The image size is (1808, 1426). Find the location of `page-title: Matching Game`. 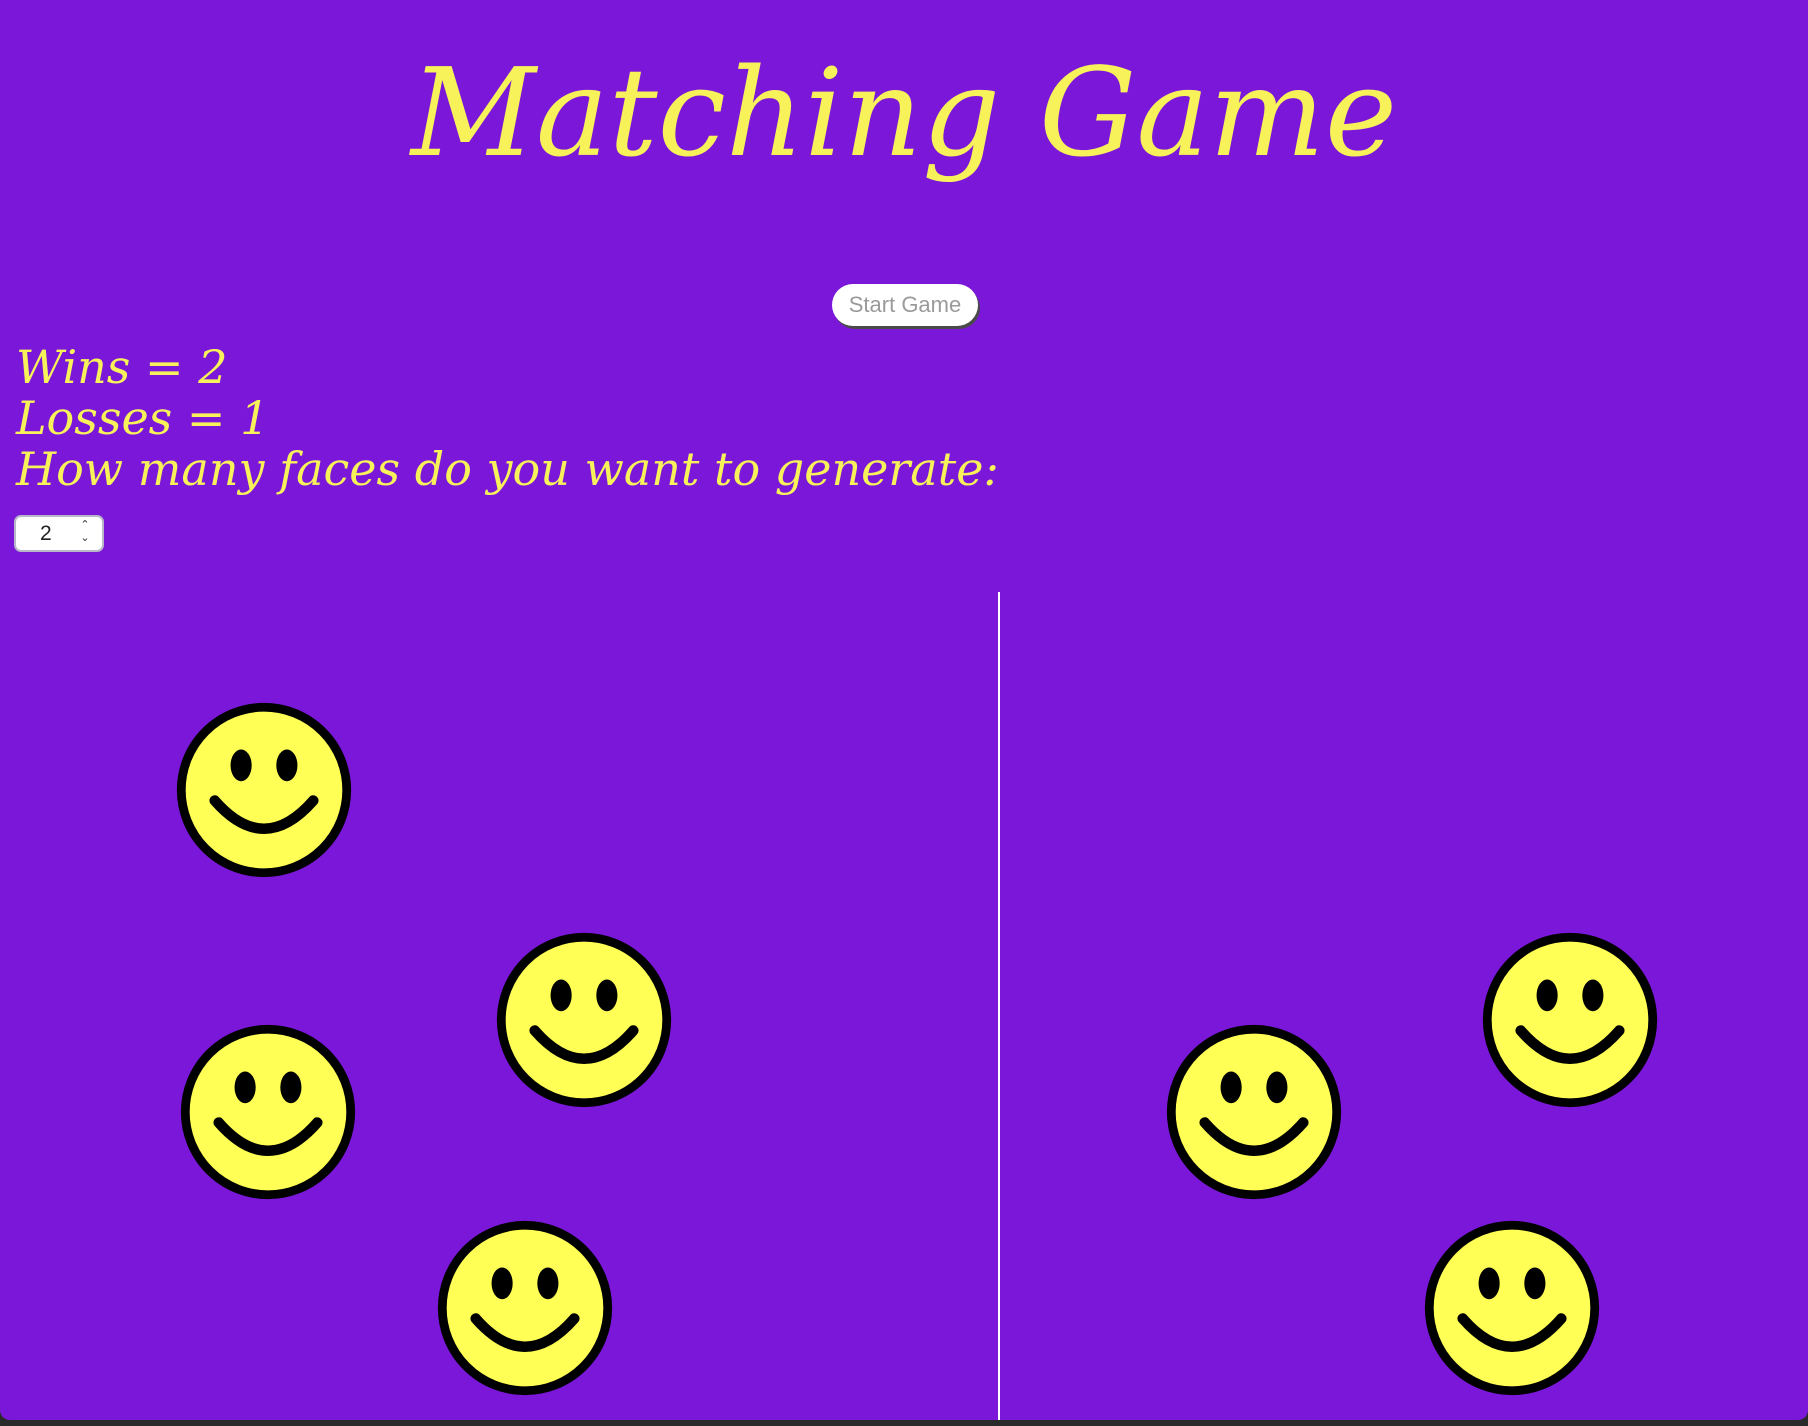

page-title: Matching Game is located at coordinates (904, 113).